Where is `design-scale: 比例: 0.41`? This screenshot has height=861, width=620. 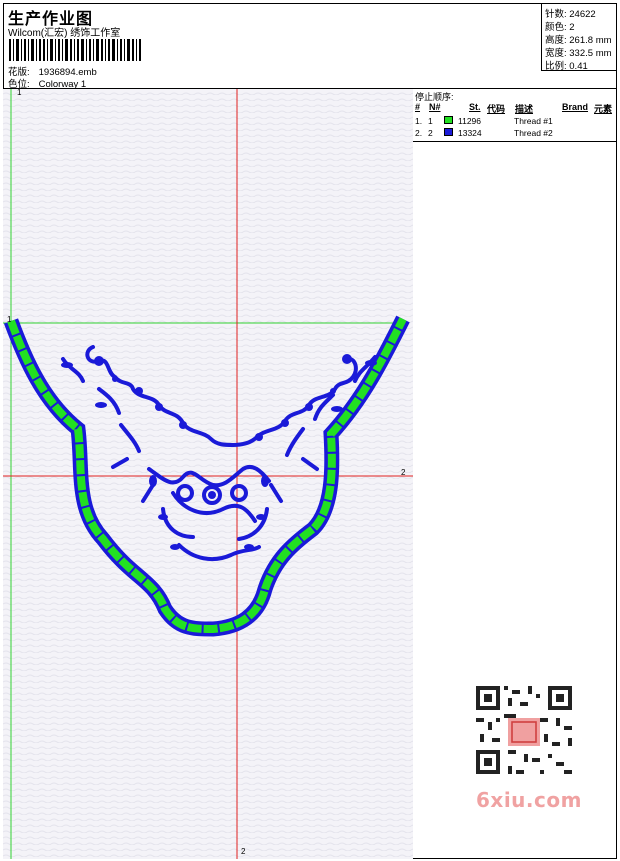 design-scale: 比例: 0.41 is located at coordinates (566, 66).